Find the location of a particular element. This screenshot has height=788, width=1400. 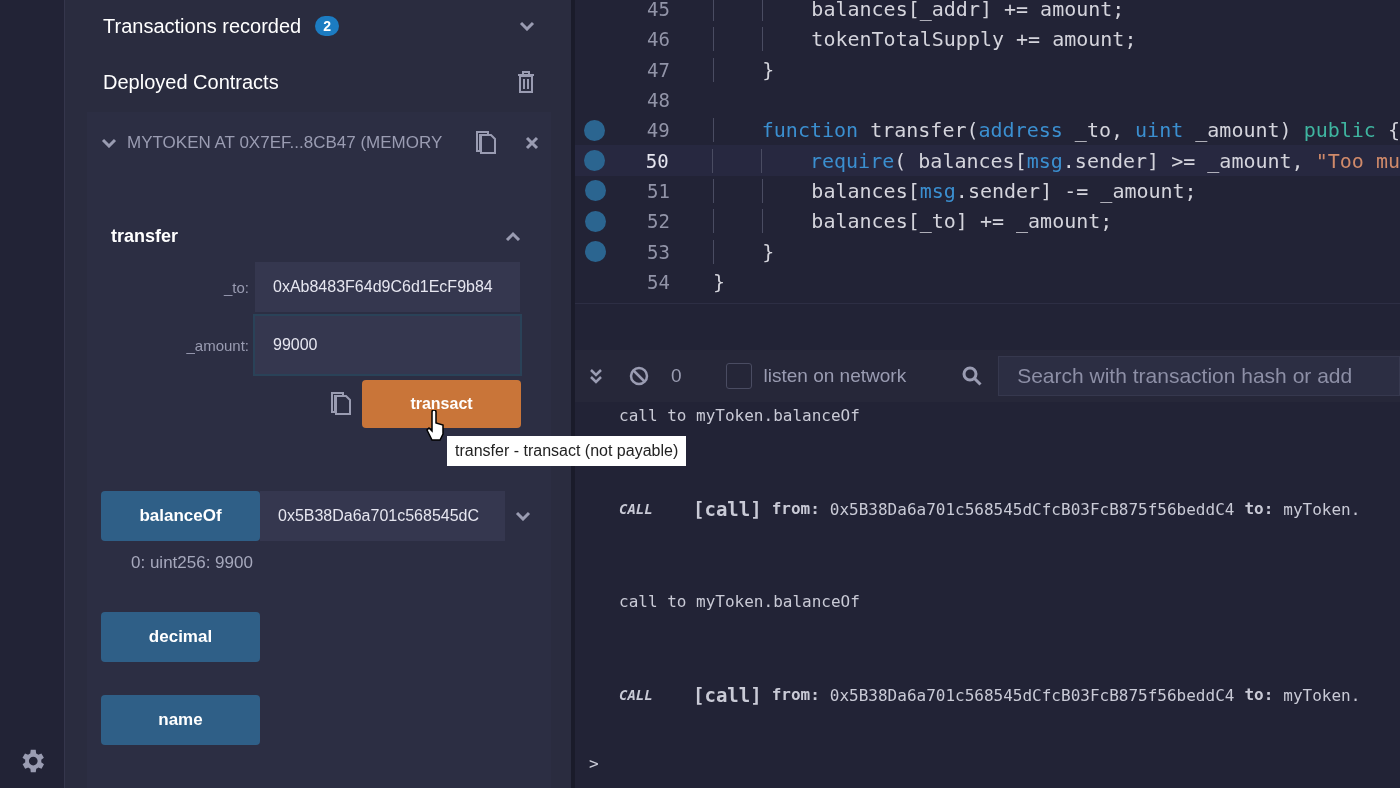

hand-cursor-icon is located at coordinates (436, 426).